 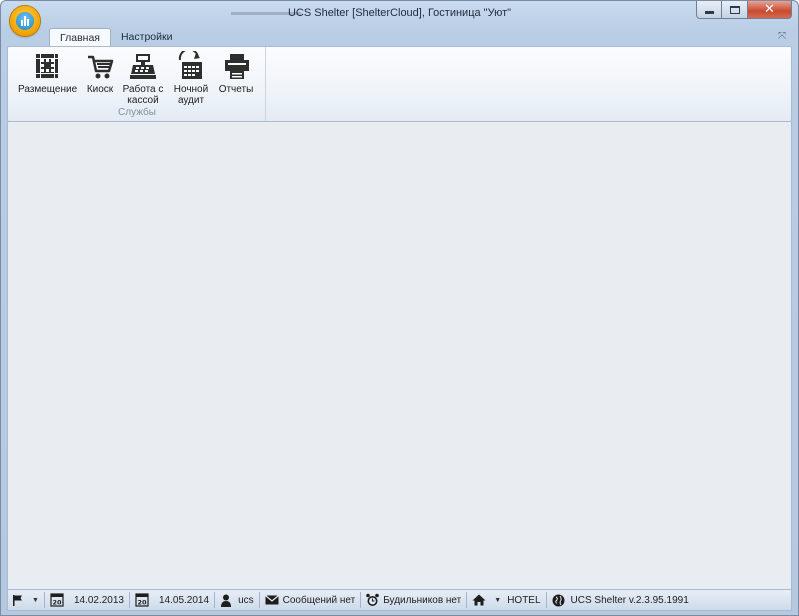 I want to click on date-1: 14.02.2013, so click(x=98, y=600).